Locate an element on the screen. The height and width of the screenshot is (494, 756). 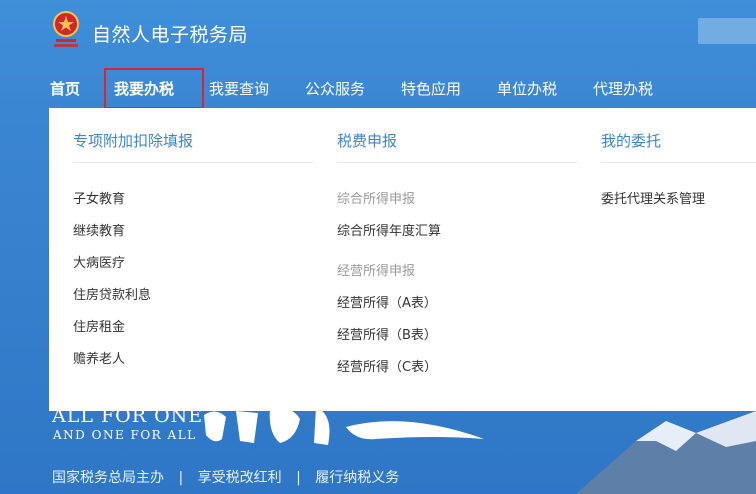
mountain-image is located at coordinates (666, 452).